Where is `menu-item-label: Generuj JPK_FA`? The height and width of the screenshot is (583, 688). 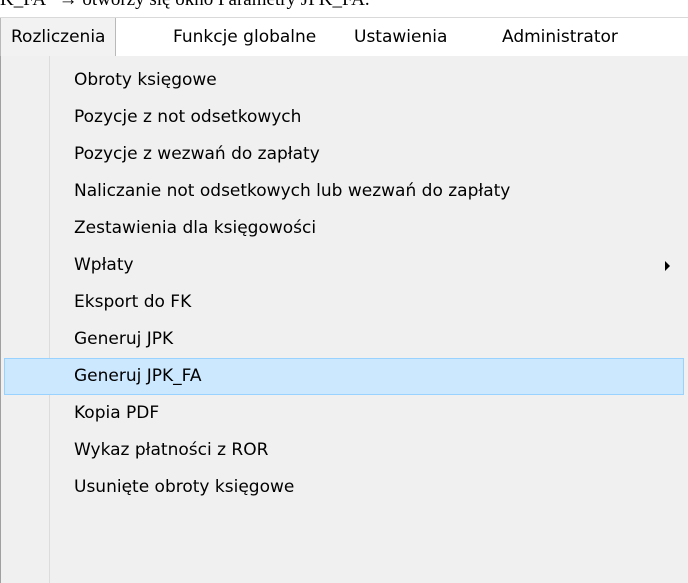
menu-item-label: Generuj JPK_FA is located at coordinates (138, 376).